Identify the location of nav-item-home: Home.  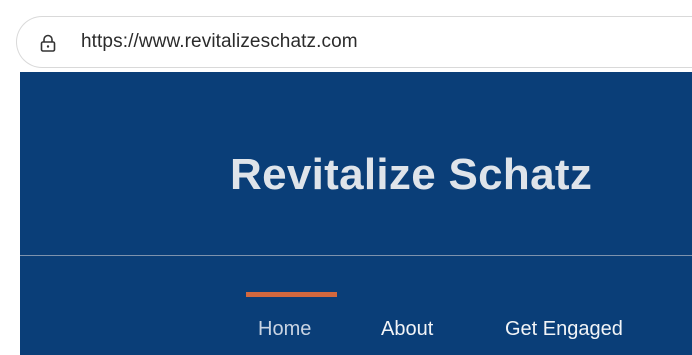
(284, 329).